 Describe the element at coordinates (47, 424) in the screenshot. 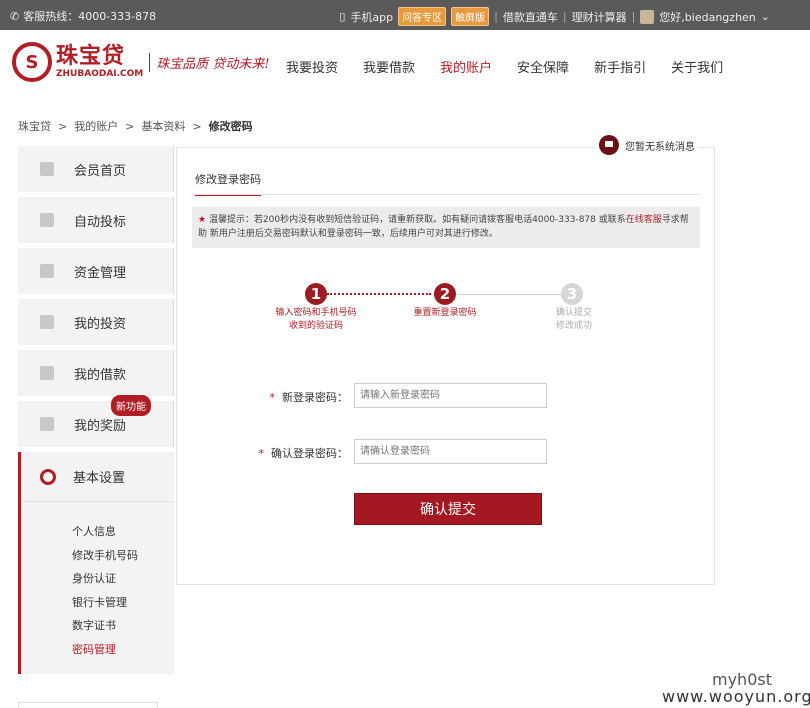

I see `layers-icon` at that location.